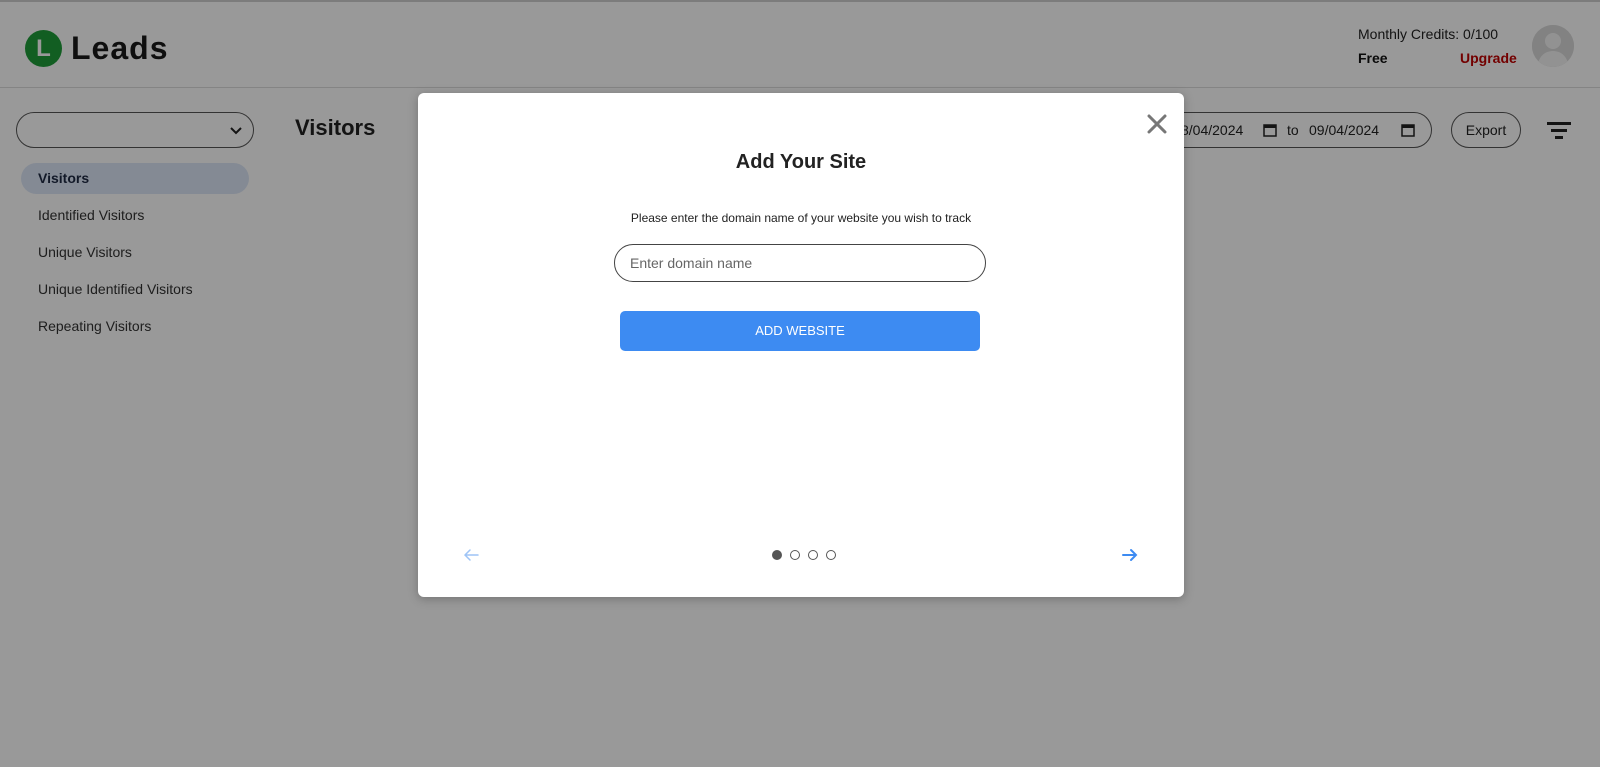 The height and width of the screenshot is (767, 1600). Describe the element at coordinates (1130, 555) in the screenshot. I see `arrow-right-icon` at that location.